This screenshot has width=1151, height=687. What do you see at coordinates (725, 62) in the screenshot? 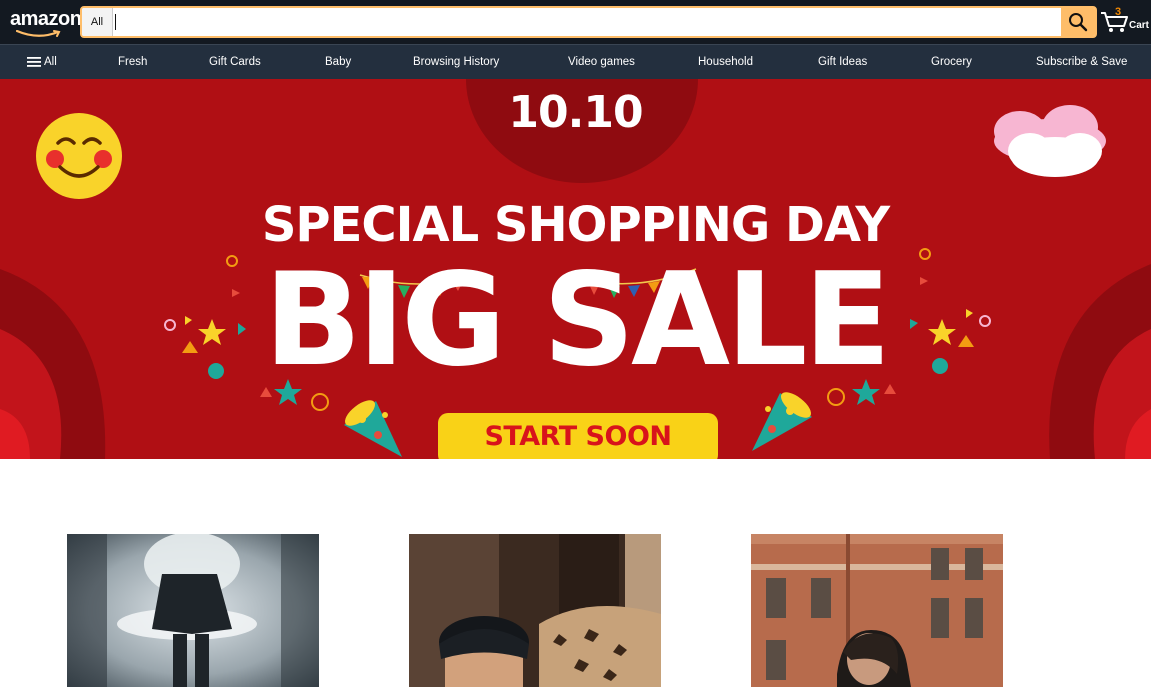
I see `nav-item-household: Household` at bounding box center [725, 62].